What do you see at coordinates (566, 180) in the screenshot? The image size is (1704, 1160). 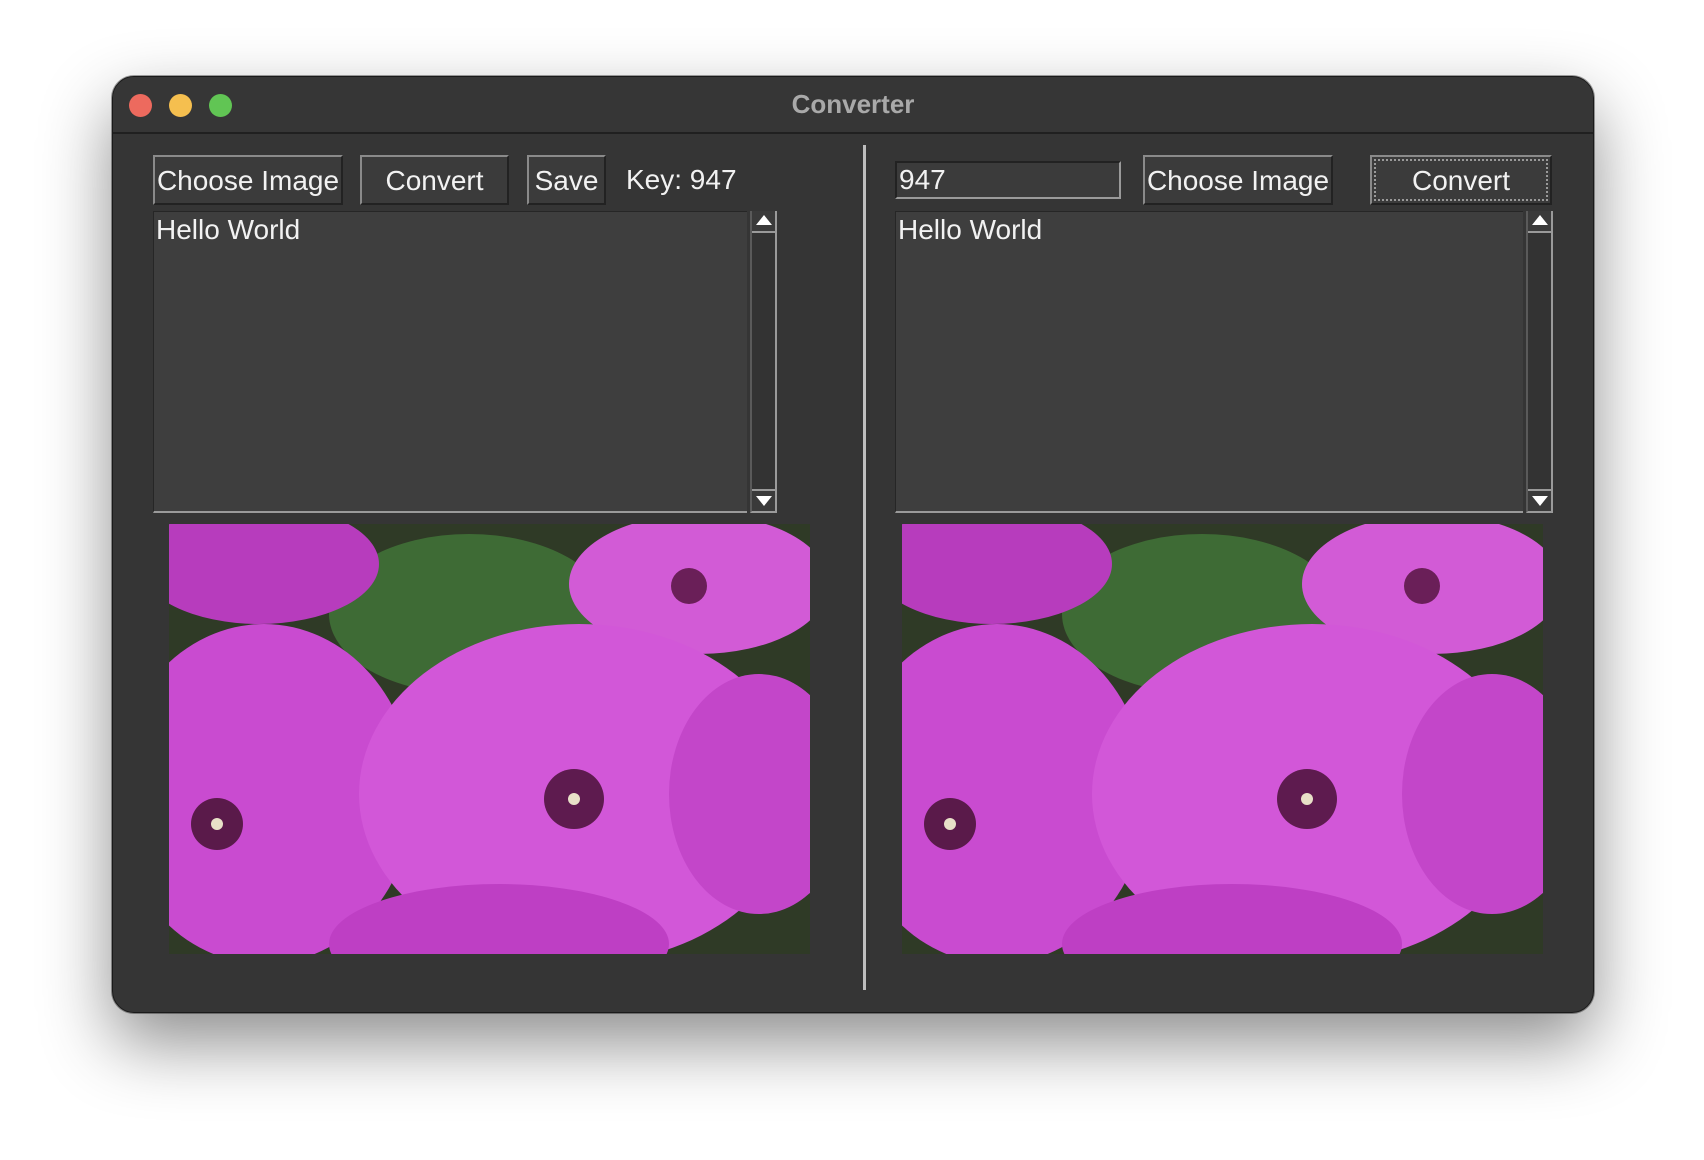 I see `save-button: Save` at bounding box center [566, 180].